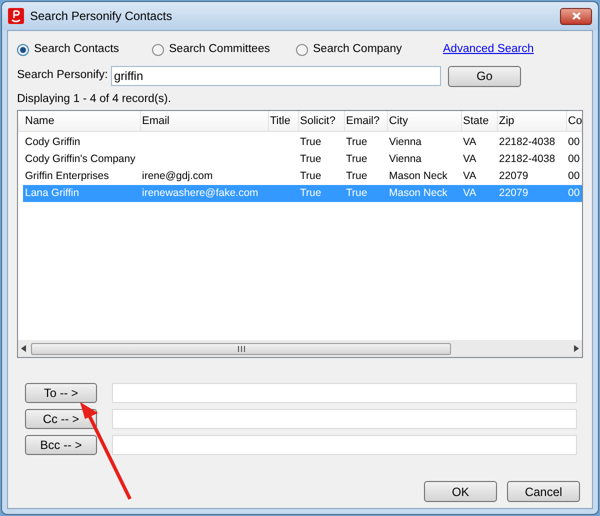  I want to click on table-cell: Lana Griffin, so click(52, 193).